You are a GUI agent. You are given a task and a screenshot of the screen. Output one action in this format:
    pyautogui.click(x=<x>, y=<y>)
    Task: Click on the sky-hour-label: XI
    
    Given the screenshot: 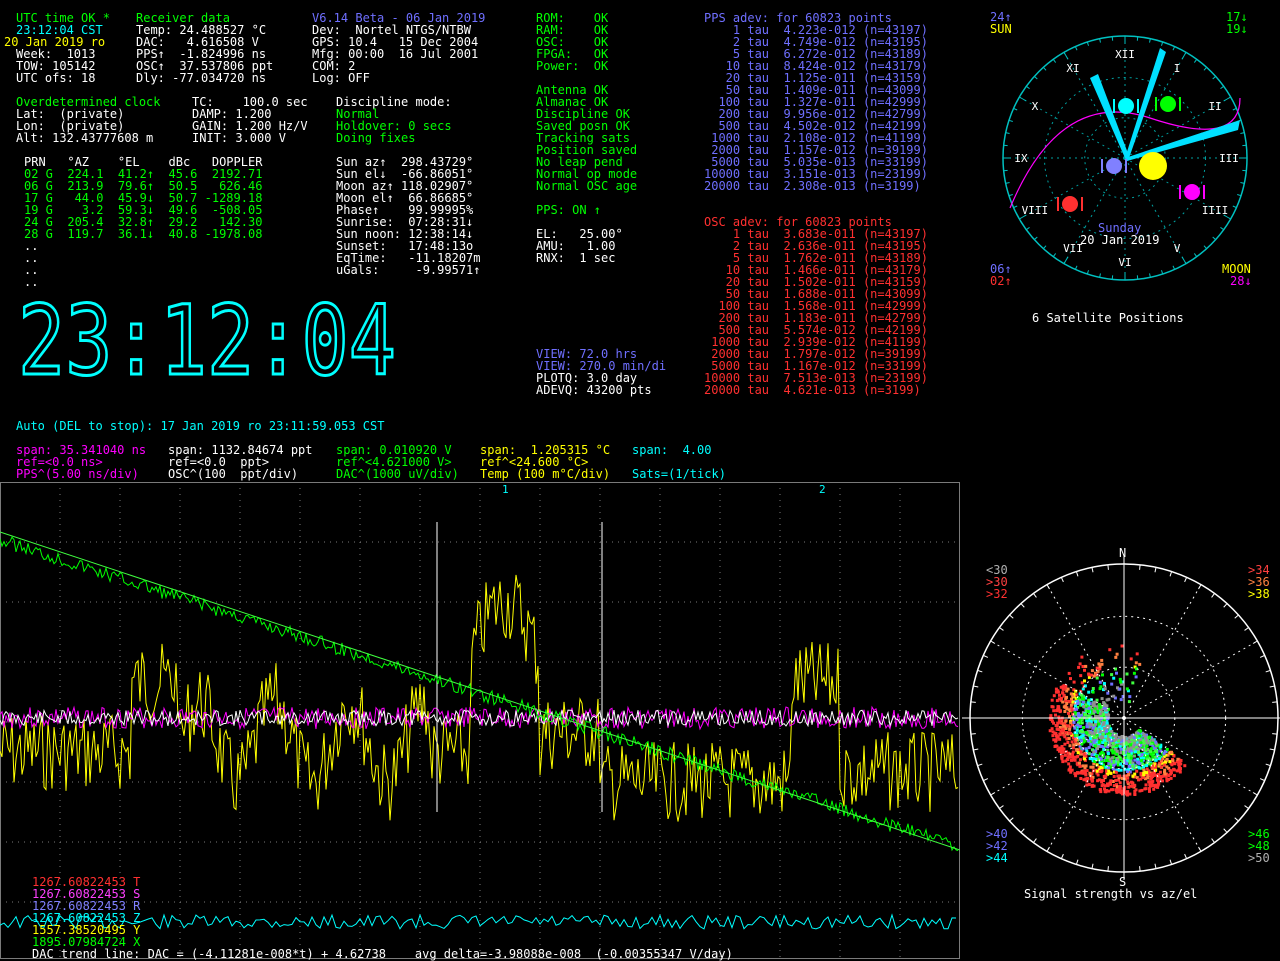 What is the action you would take?
    pyautogui.click(x=1072, y=68)
    